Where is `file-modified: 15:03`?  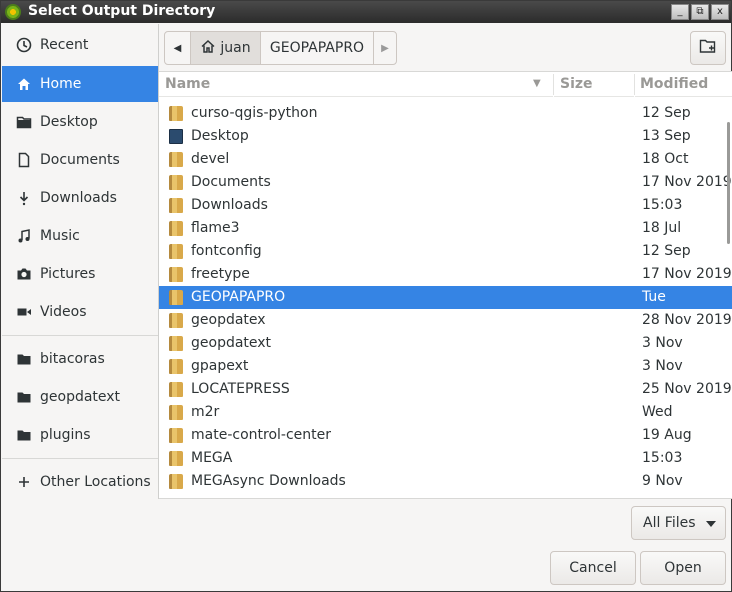
file-modified: 15:03 is located at coordinates (662, 205).